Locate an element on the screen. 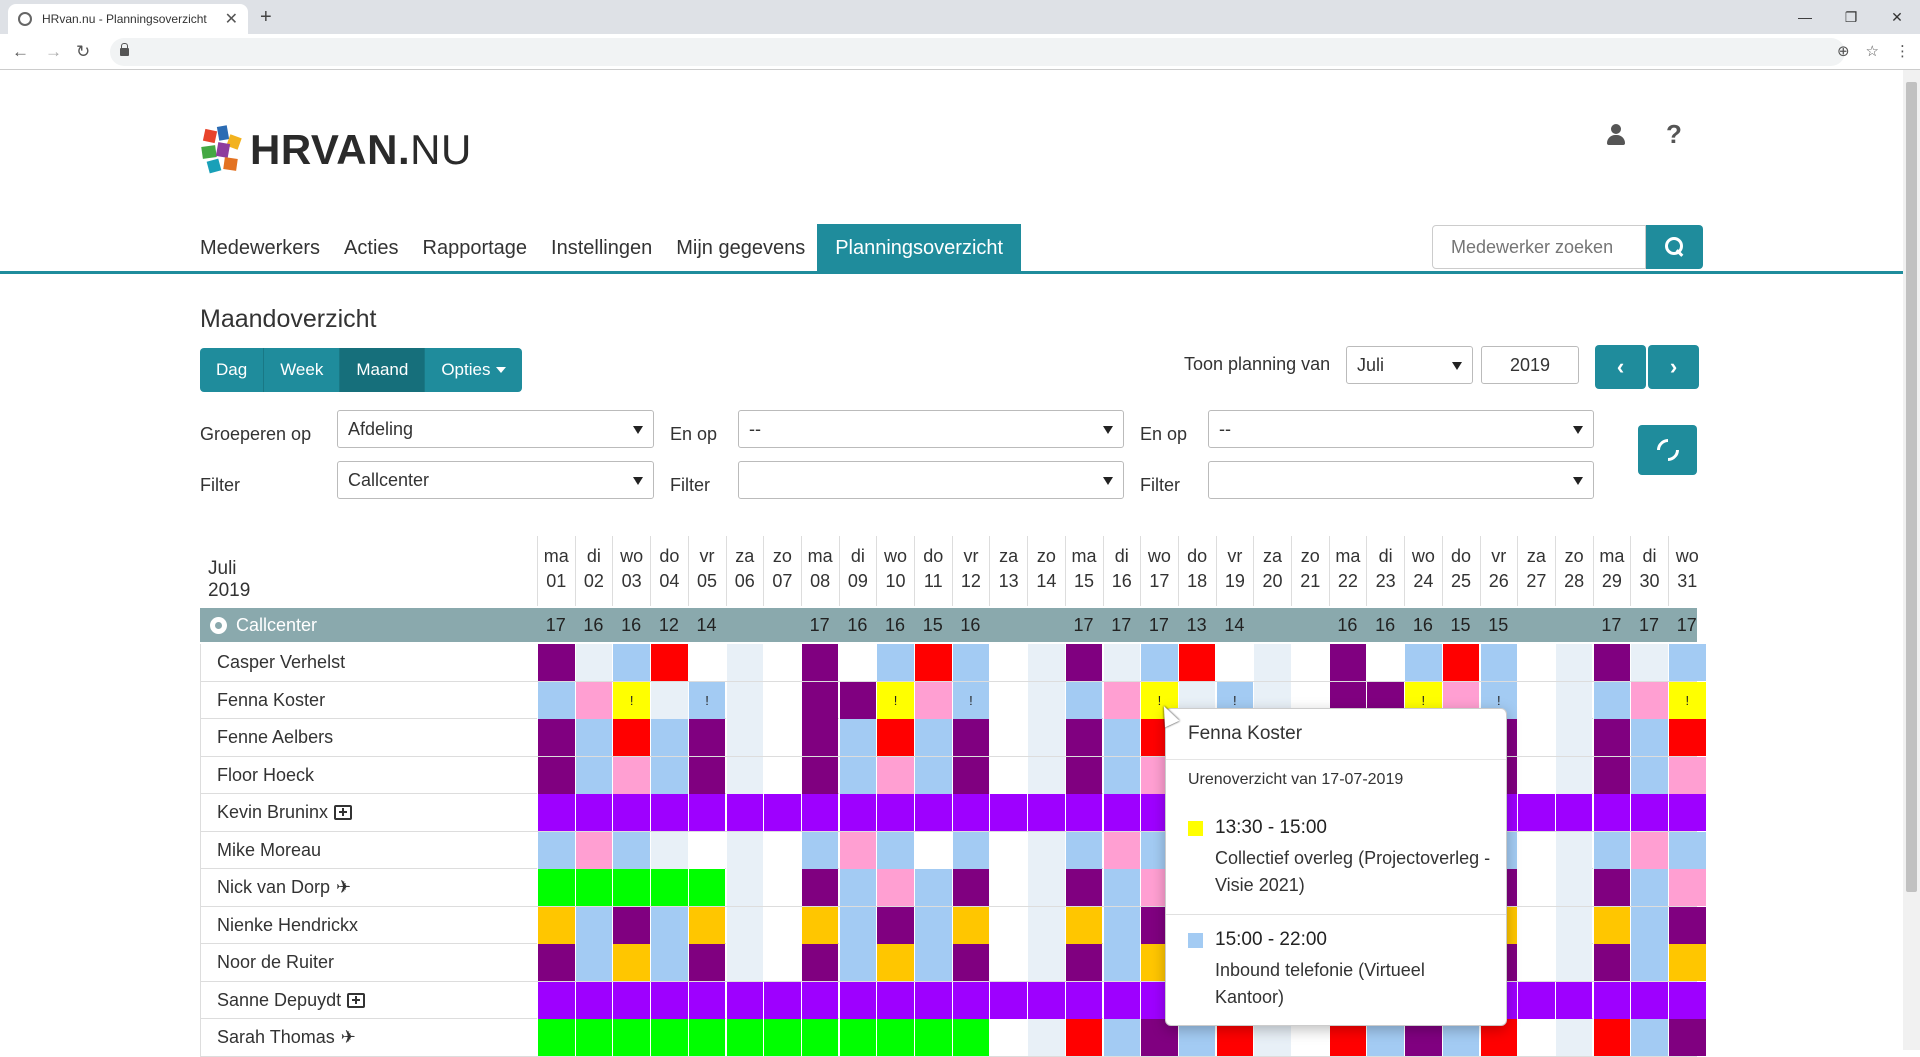 This screenshot has height=1057, width=1920. employee-name: Sanne Depuydt is located at coordinates (291, 1000).